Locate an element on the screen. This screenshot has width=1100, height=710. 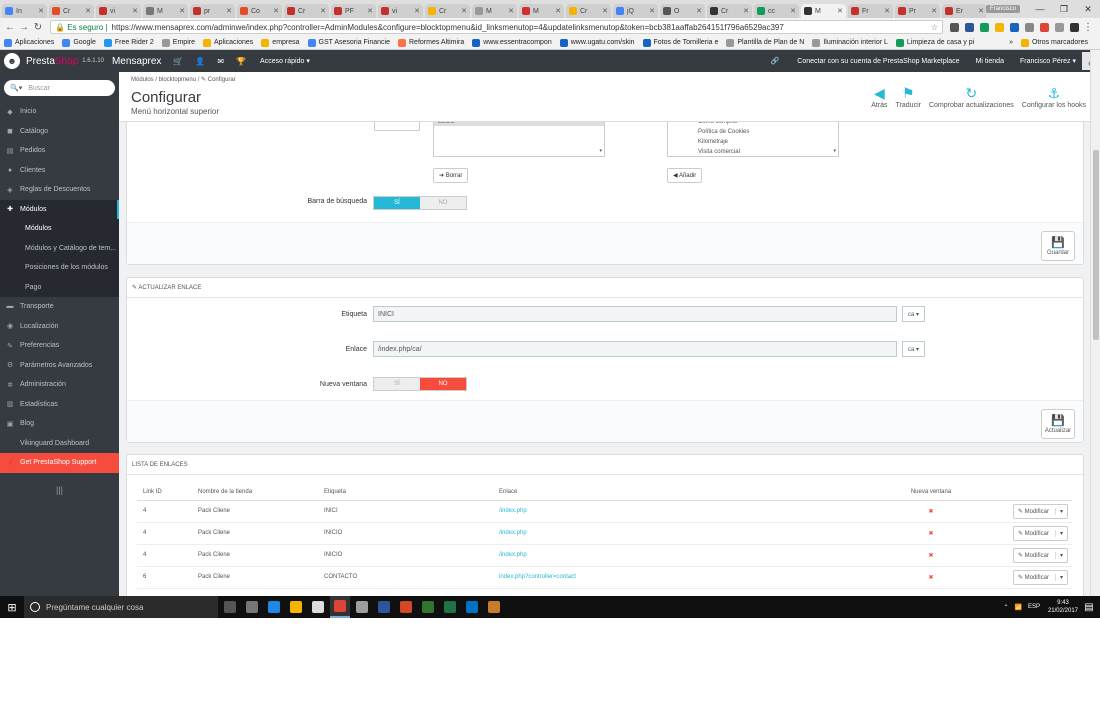
scrollbar-thumb is located at coordinates (1096, 245).